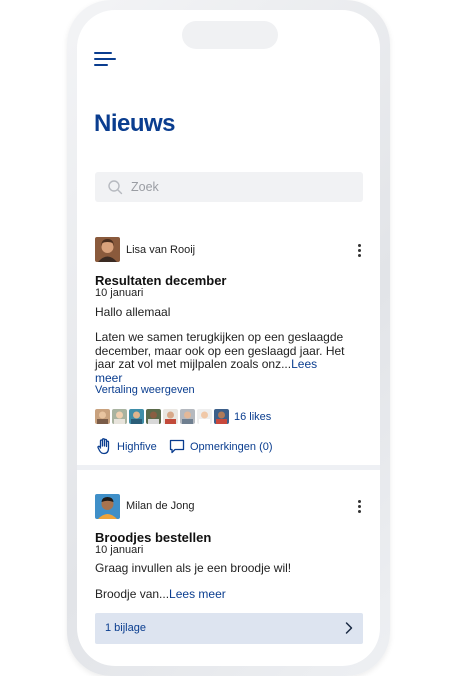 Image resolution: width=459 pixels, height=676 pixels. Describe the element at coordinates (230, 35) in the screenshot. I see `phone-notch` at that location.